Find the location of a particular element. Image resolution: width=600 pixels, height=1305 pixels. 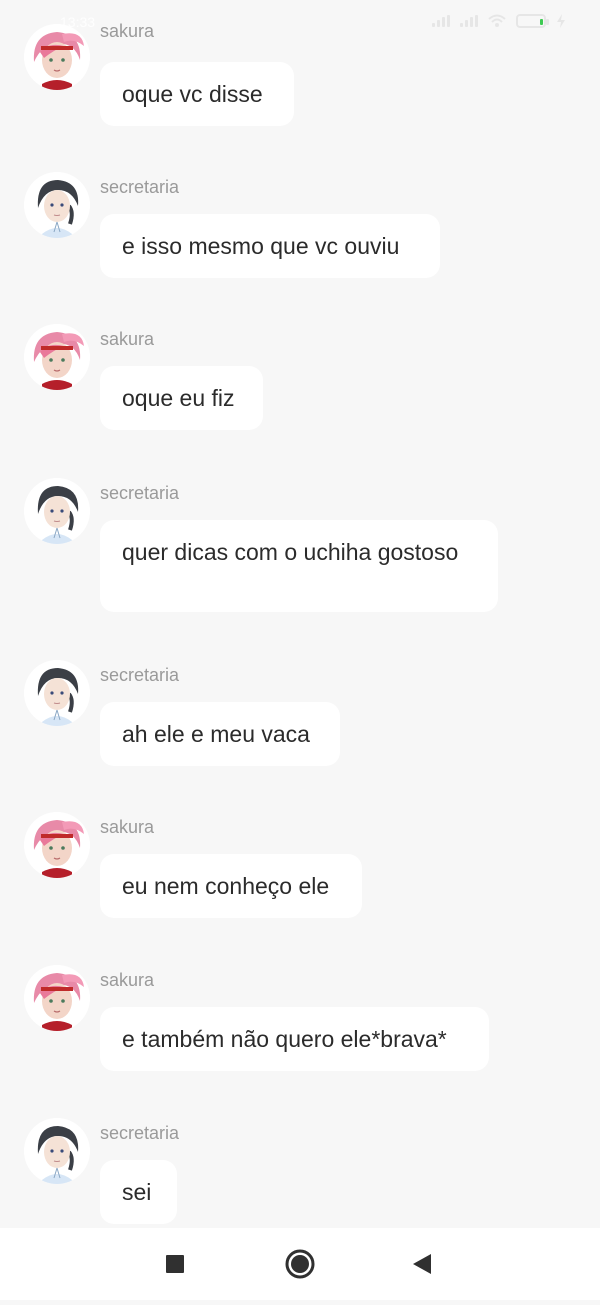

recent-apps-square-icon is located at coordinates (175, 1264).